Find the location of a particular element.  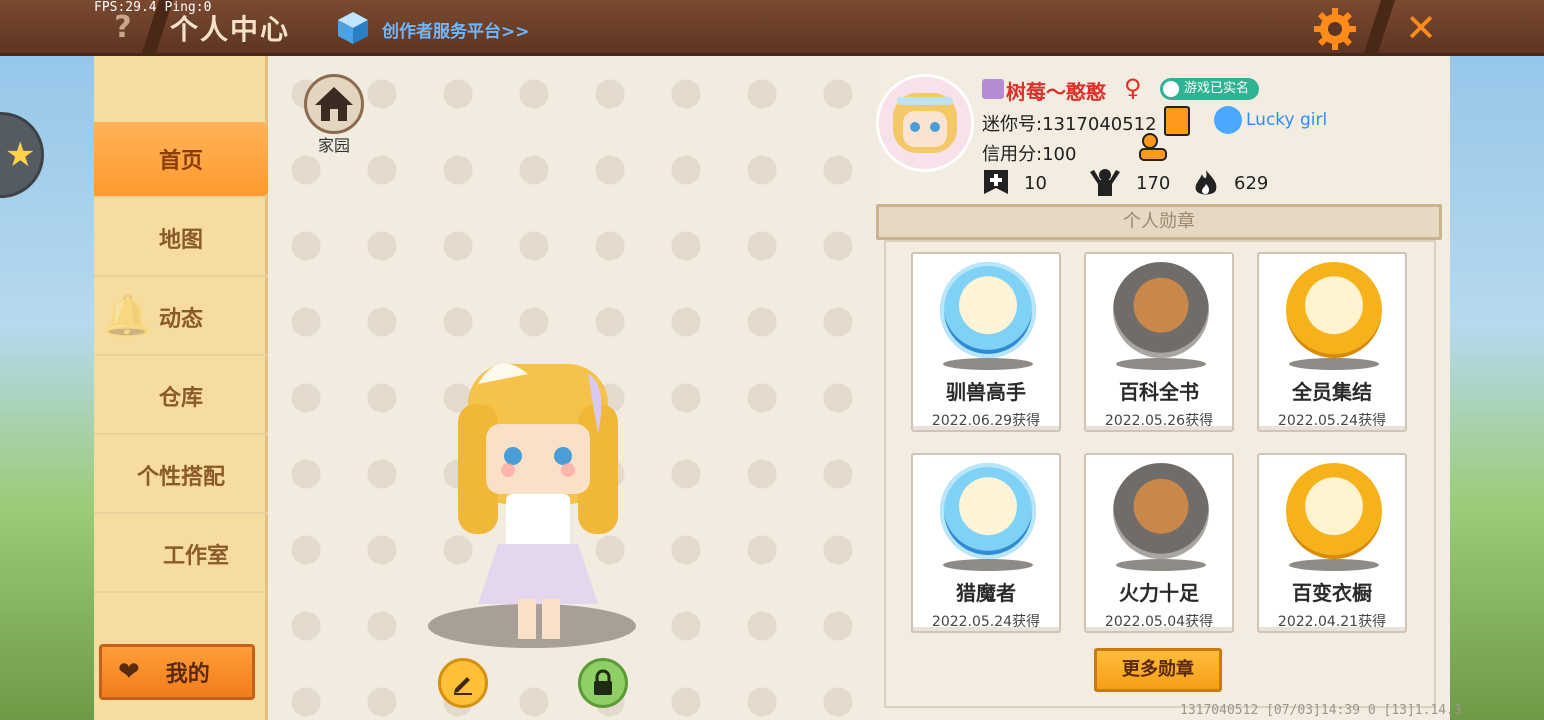

character-model is located at coordinates (538, 494).